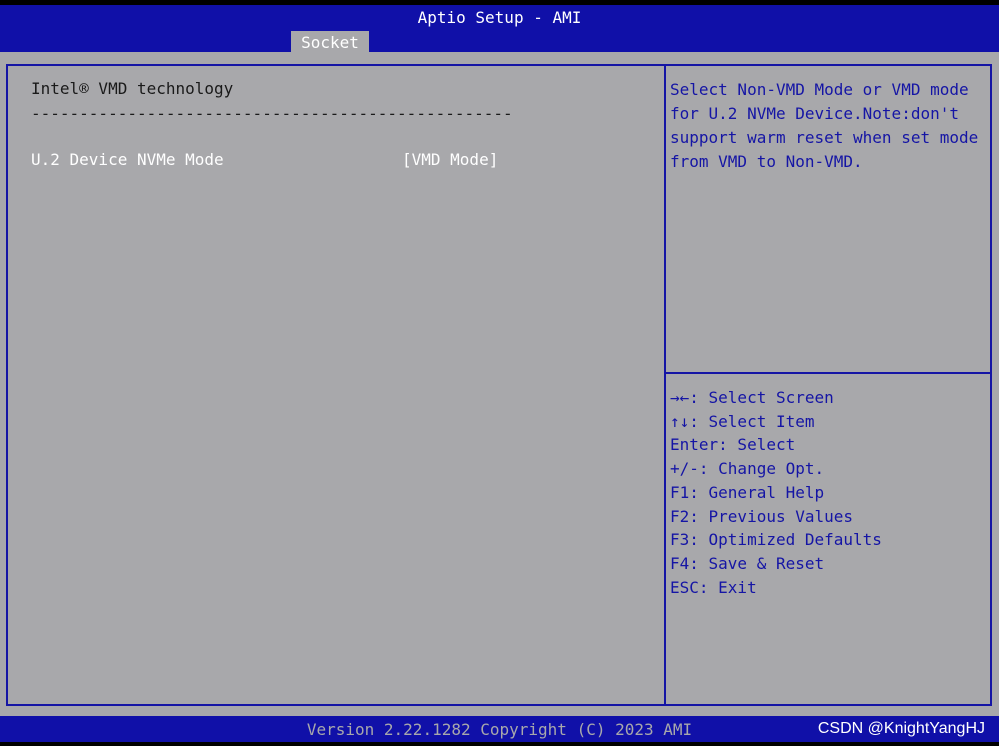 This screenshot has height=746, width=999. What do you see at coordinates (450, 160) in the screenshot?
I see `option-value: [VMD Mode]` at bounding box center [450, 160].